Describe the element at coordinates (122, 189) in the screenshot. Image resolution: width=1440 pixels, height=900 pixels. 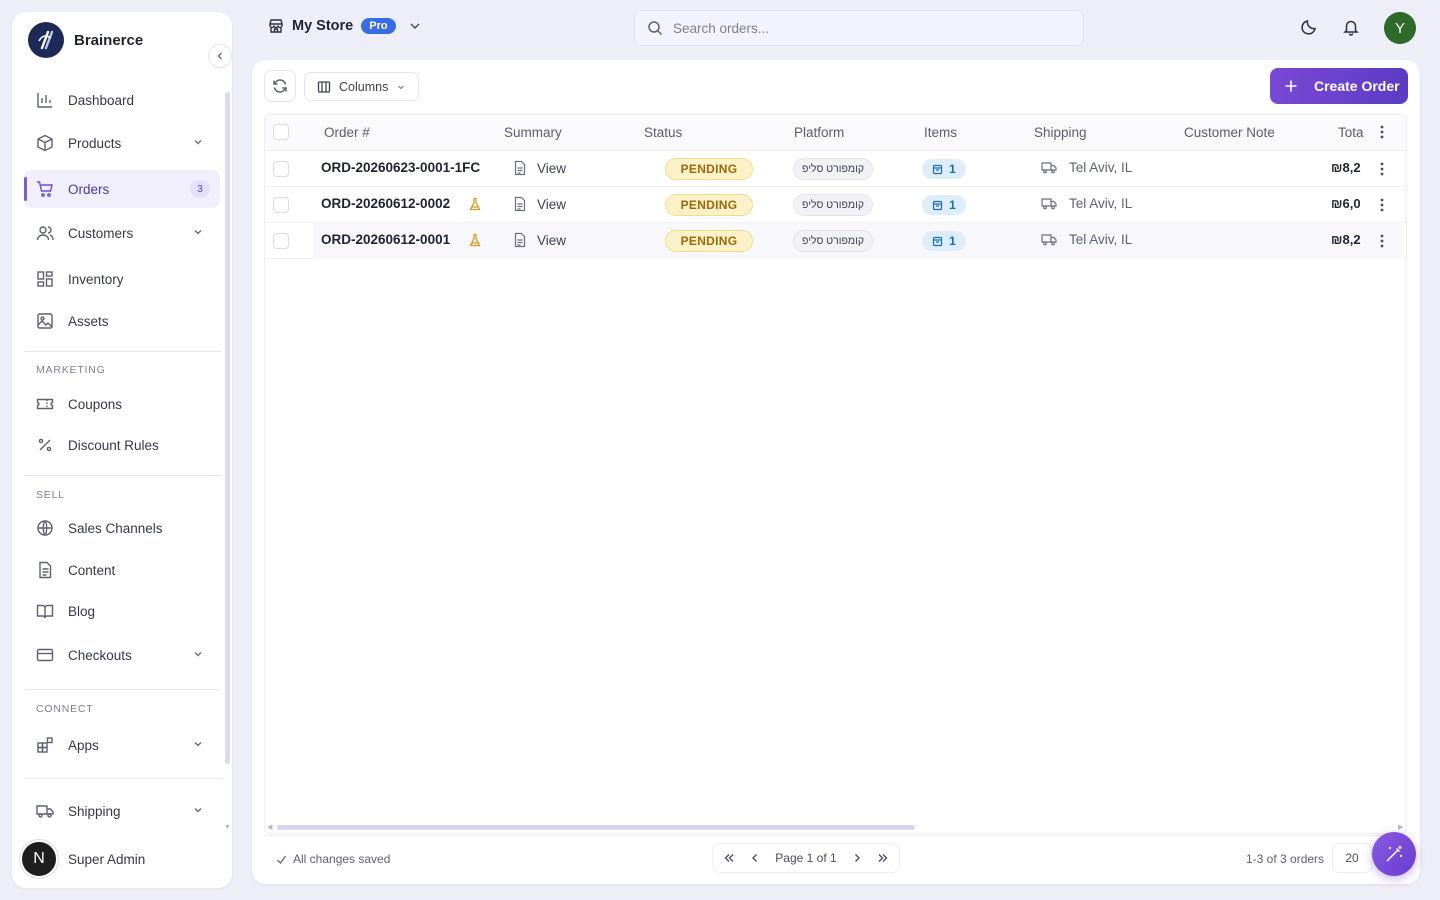
I see `sidebar-item-orders: Orders 3` at that location.